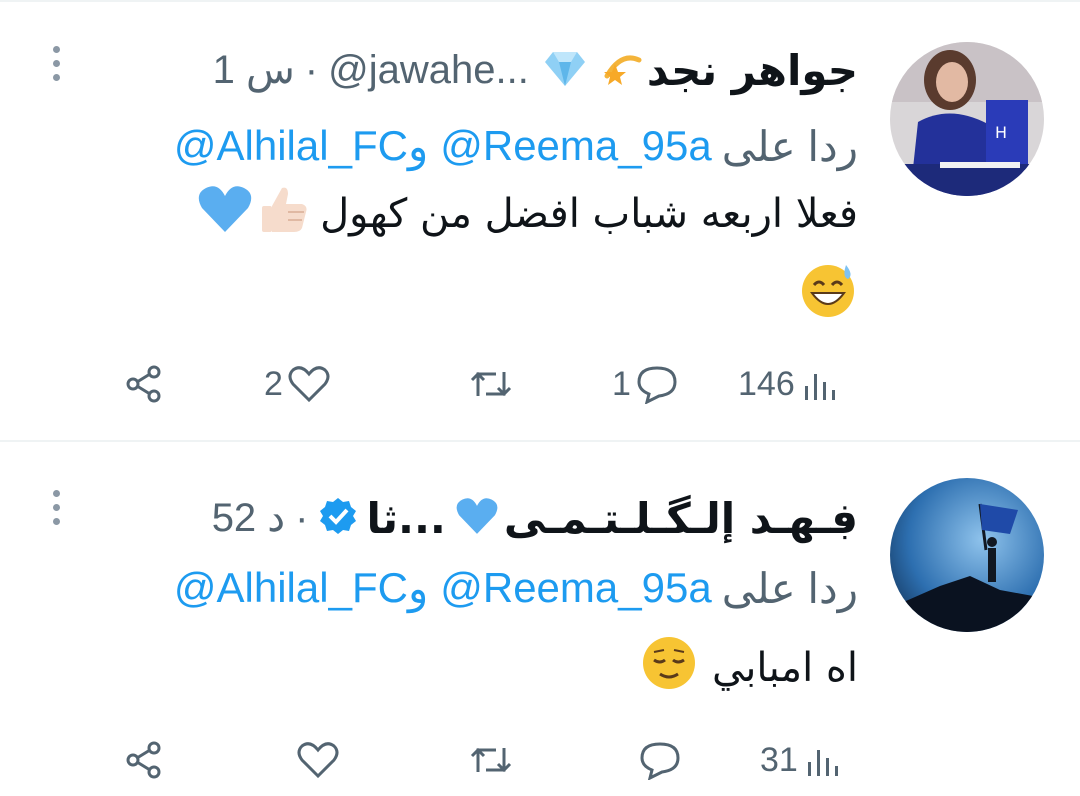 This screenshot has width=1080, height=796. I want to click on action-bar: 31, so click(540, 760).